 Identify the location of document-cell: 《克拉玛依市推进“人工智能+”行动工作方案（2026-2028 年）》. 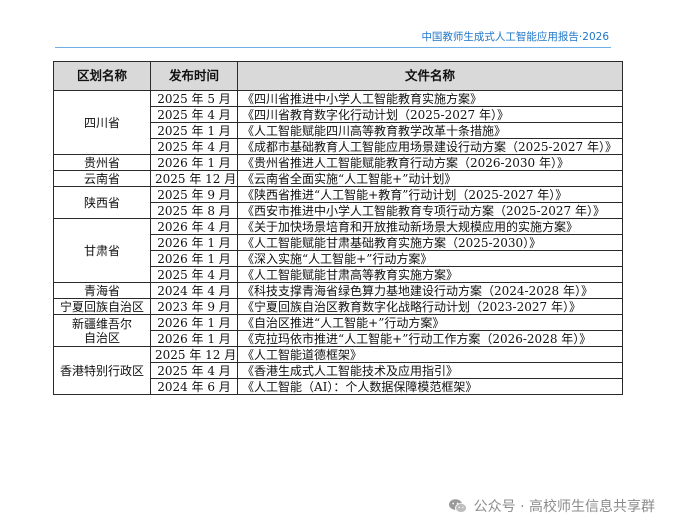
(430, 338).